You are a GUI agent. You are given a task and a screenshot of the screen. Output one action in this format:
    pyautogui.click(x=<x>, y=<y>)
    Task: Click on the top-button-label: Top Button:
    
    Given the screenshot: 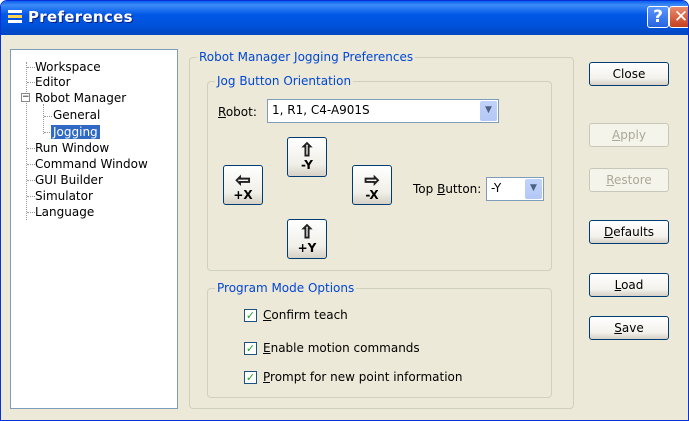 What is the action you would take?
    pyautogui.click(x=447, y=189)
    